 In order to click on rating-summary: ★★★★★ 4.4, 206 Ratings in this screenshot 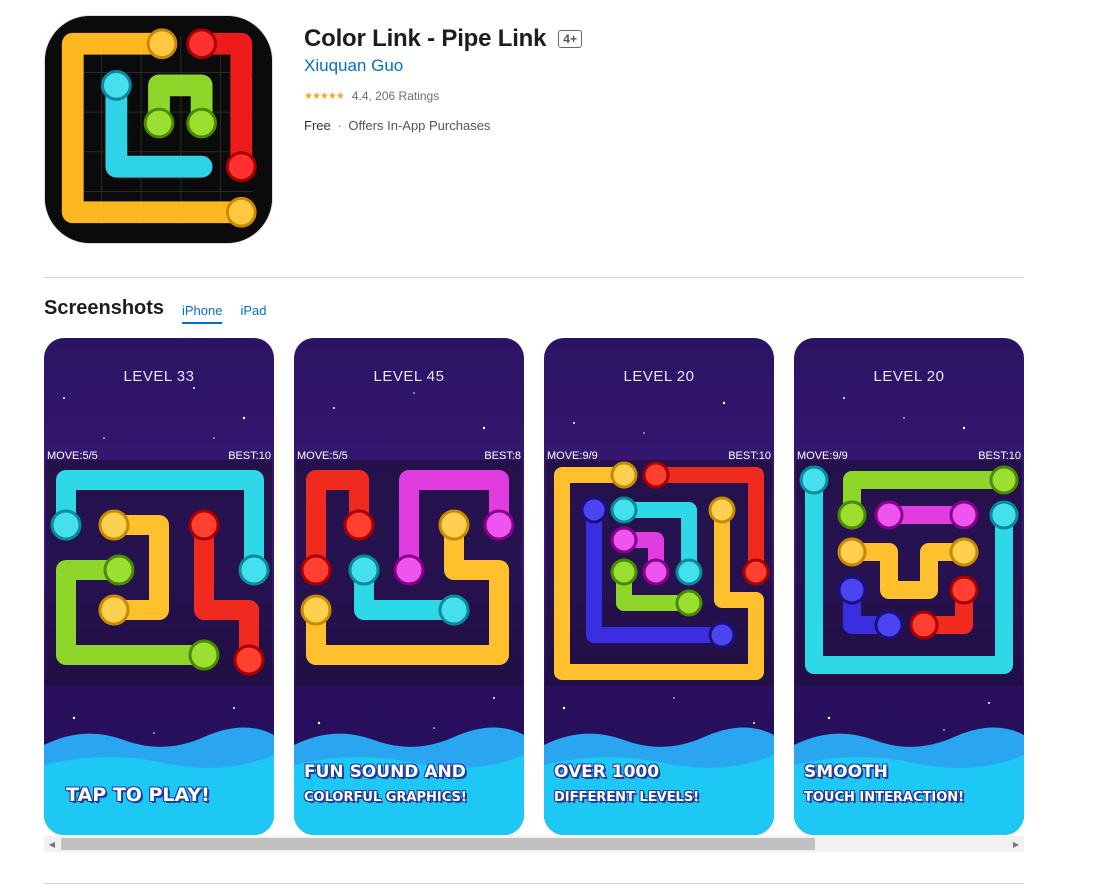, I will do `click(371, 96)`.